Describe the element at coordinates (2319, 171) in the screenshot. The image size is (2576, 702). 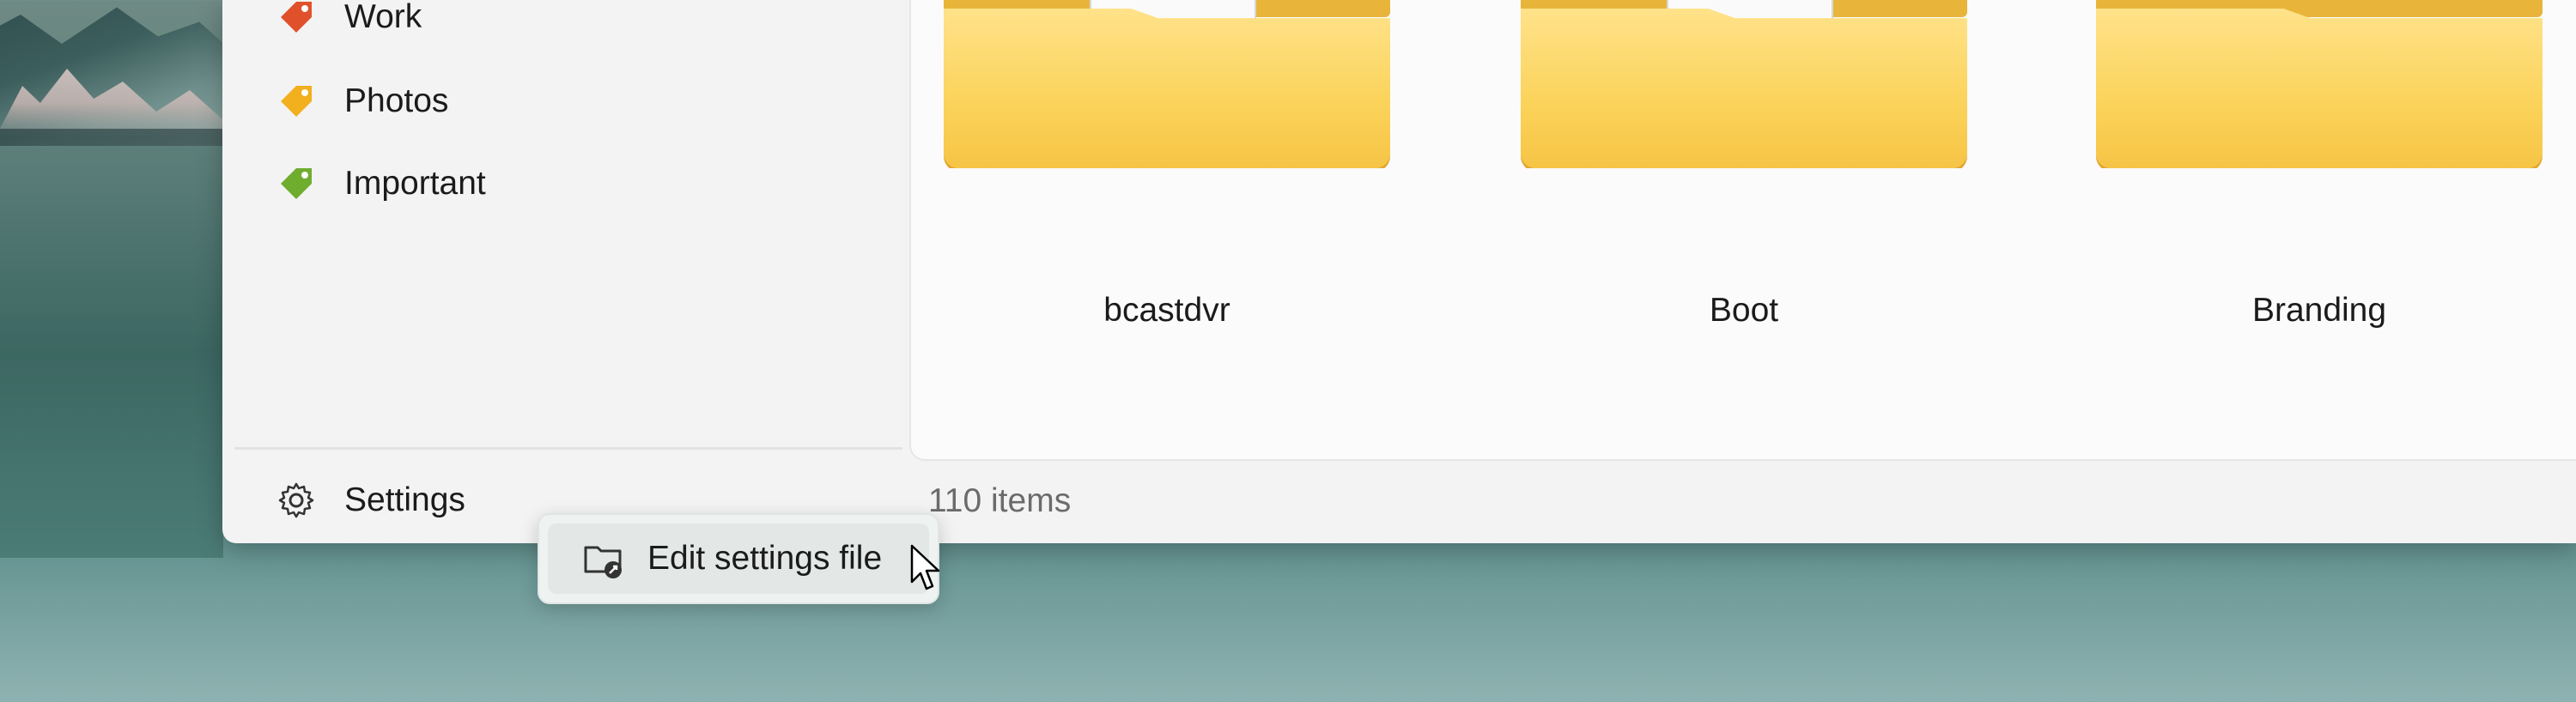
I see `folder-item: Branding` at that location.